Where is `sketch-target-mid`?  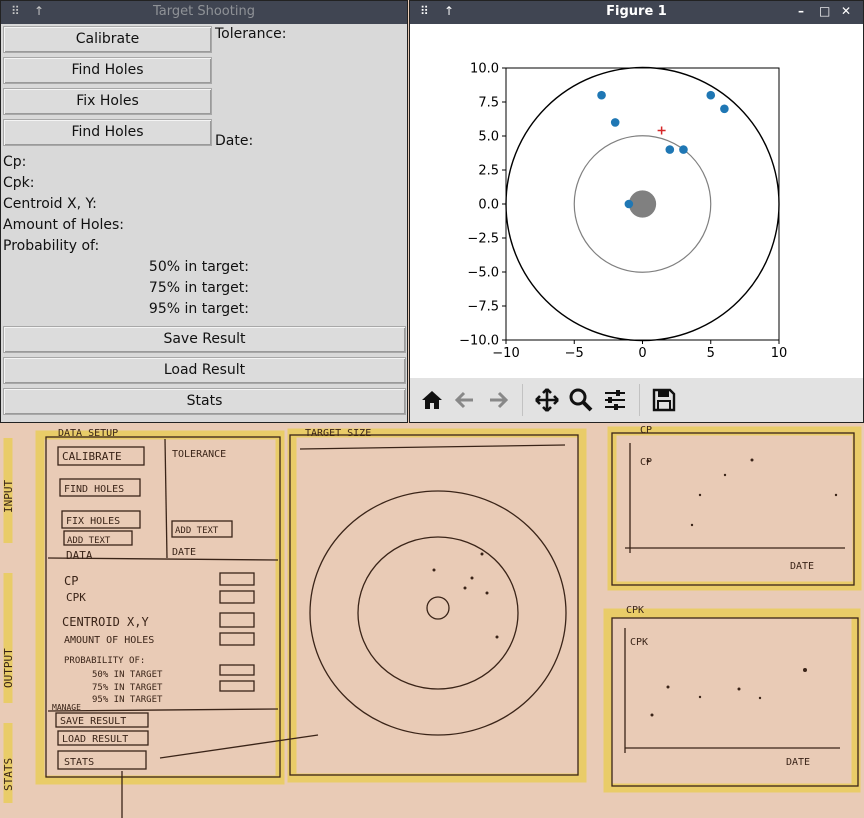
sketch-target-mid is located at coordinates (438, 613).